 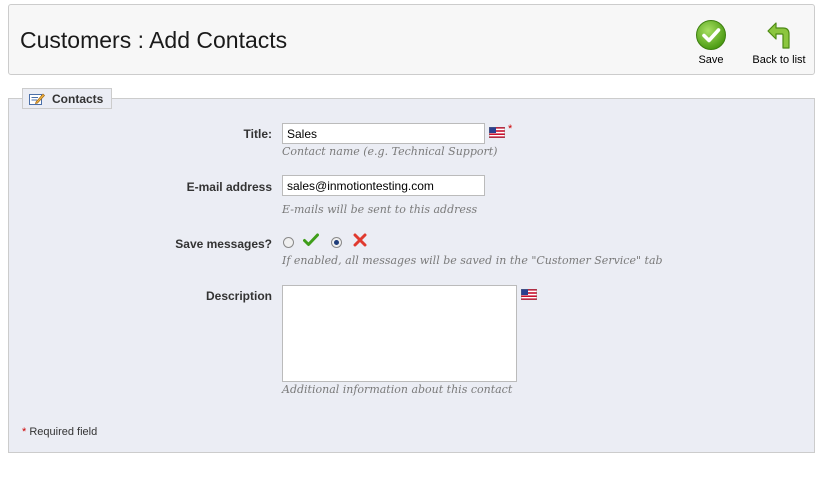 What do you see at coordinates (78, 98) in the screenshot?
I see `legend-label: Contacts` at bounding box center [78, 98].